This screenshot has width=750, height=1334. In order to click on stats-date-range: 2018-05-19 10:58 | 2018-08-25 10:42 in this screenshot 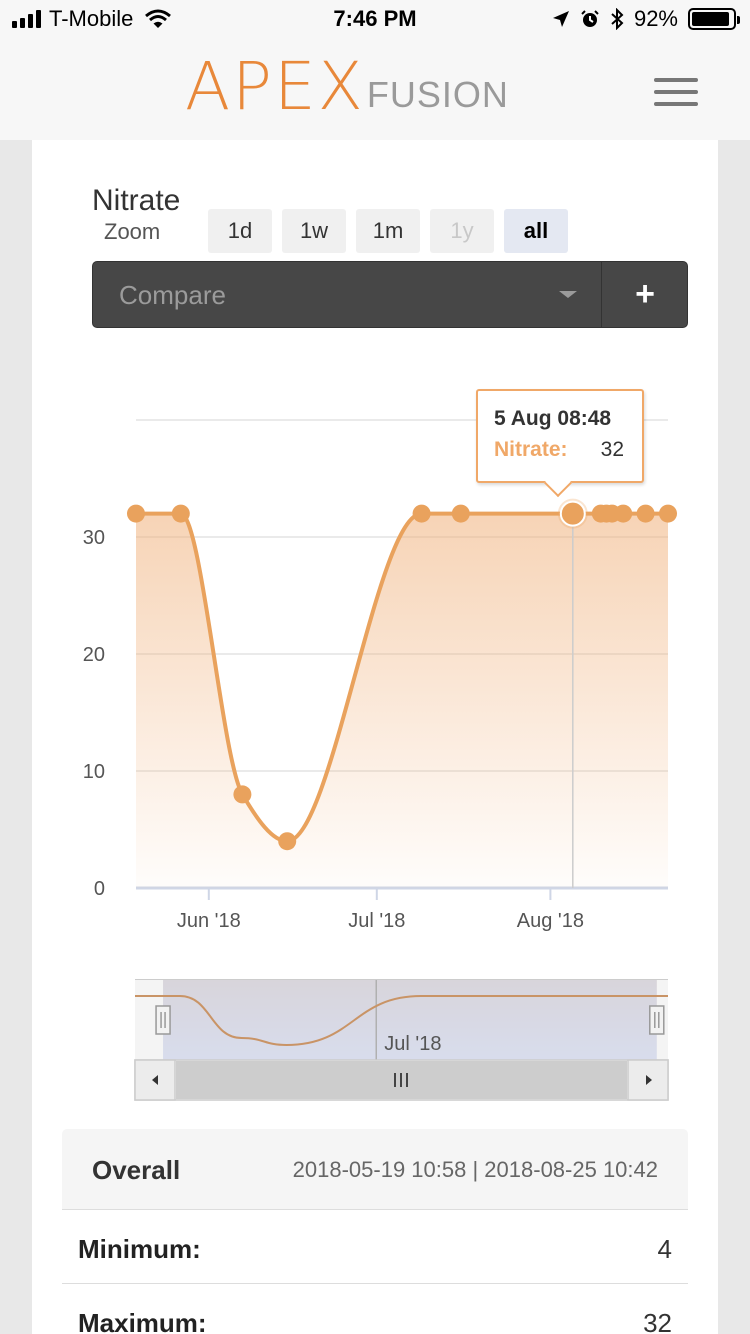, I will do `click(475, 1169)`.